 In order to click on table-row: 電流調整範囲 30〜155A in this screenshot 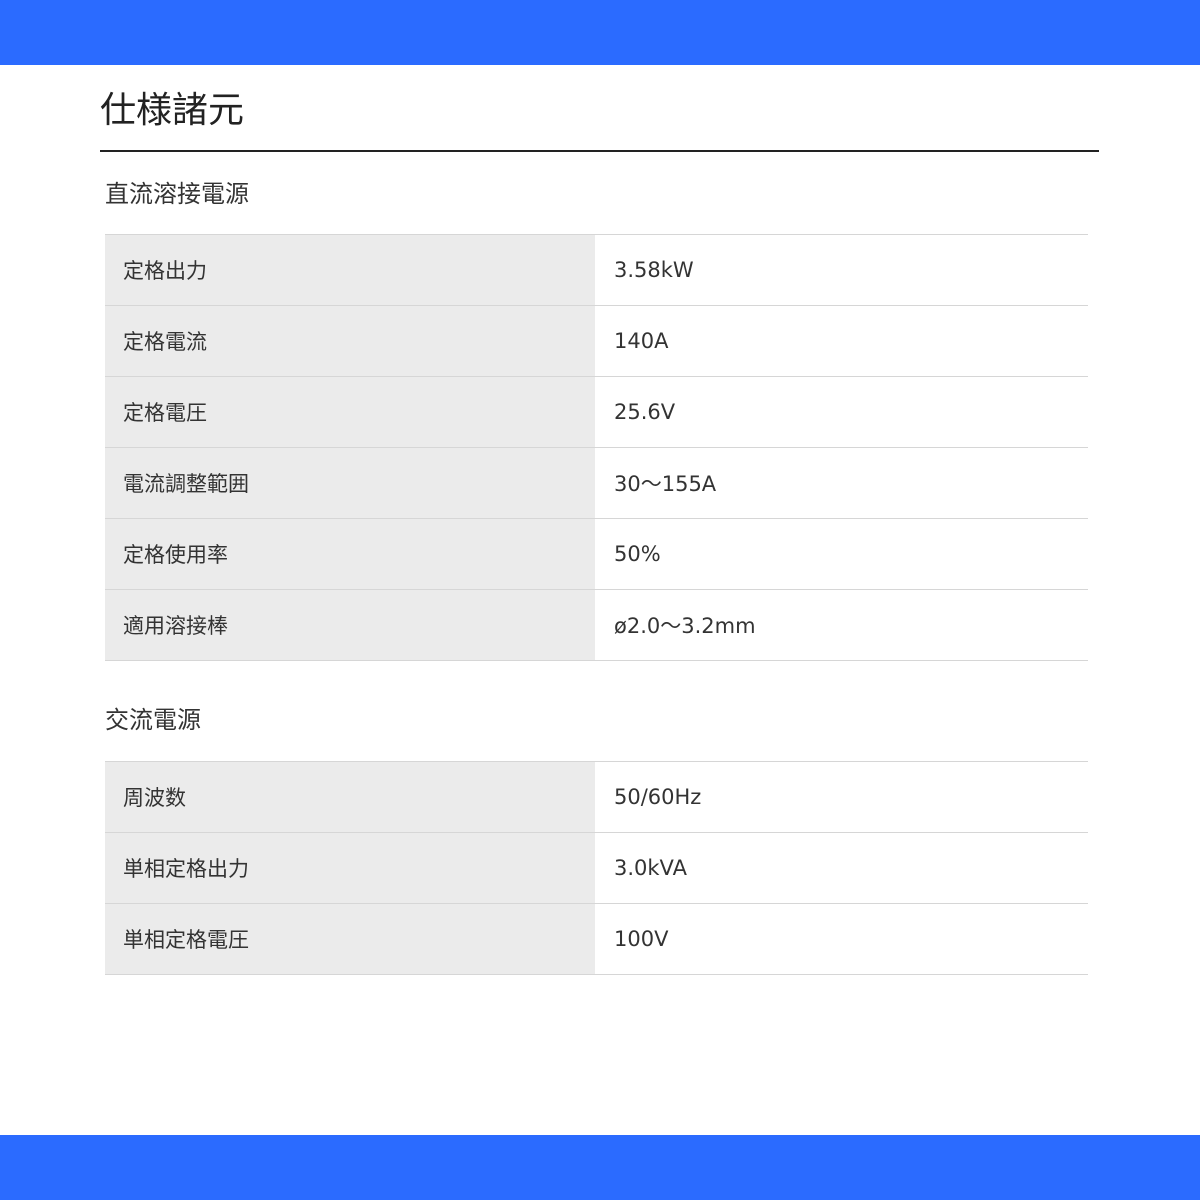, I will do `click(596, 483)`.